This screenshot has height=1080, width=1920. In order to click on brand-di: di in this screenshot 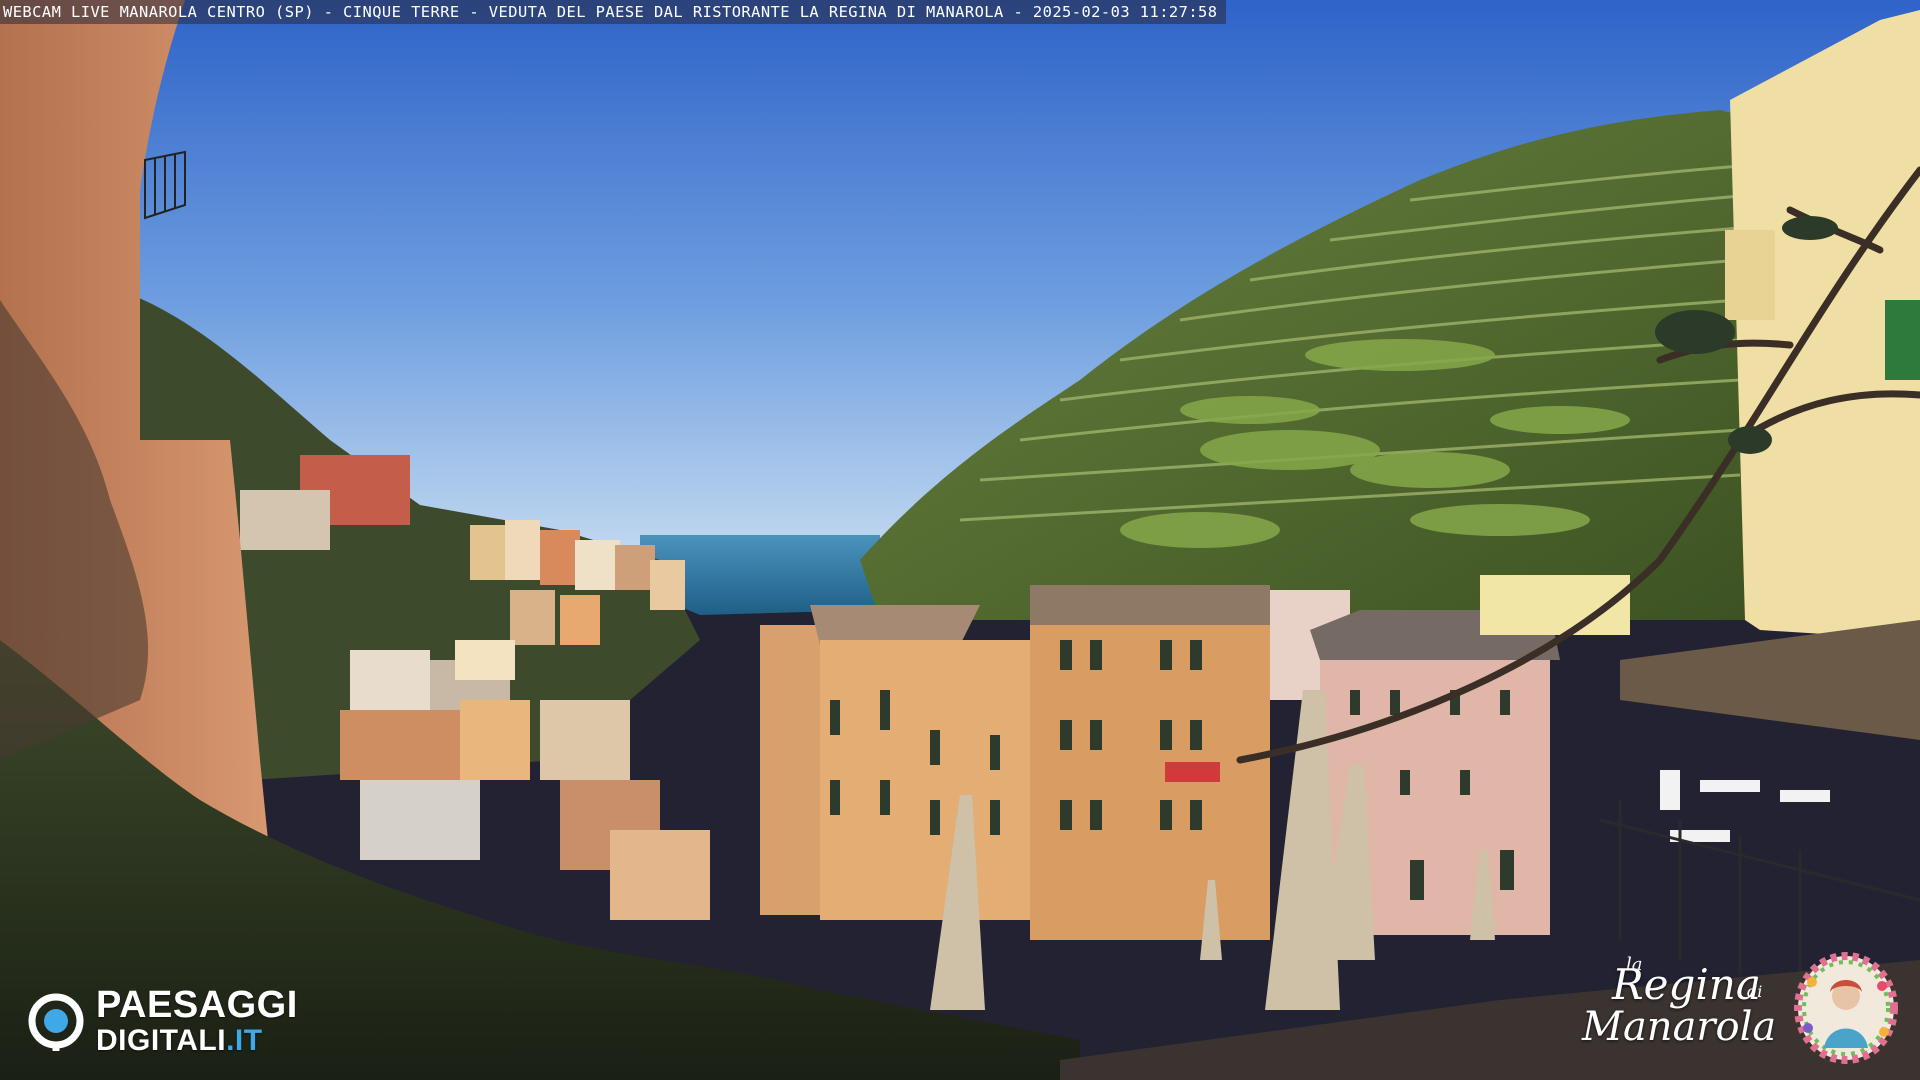, I will do `click(1755, 991)`.